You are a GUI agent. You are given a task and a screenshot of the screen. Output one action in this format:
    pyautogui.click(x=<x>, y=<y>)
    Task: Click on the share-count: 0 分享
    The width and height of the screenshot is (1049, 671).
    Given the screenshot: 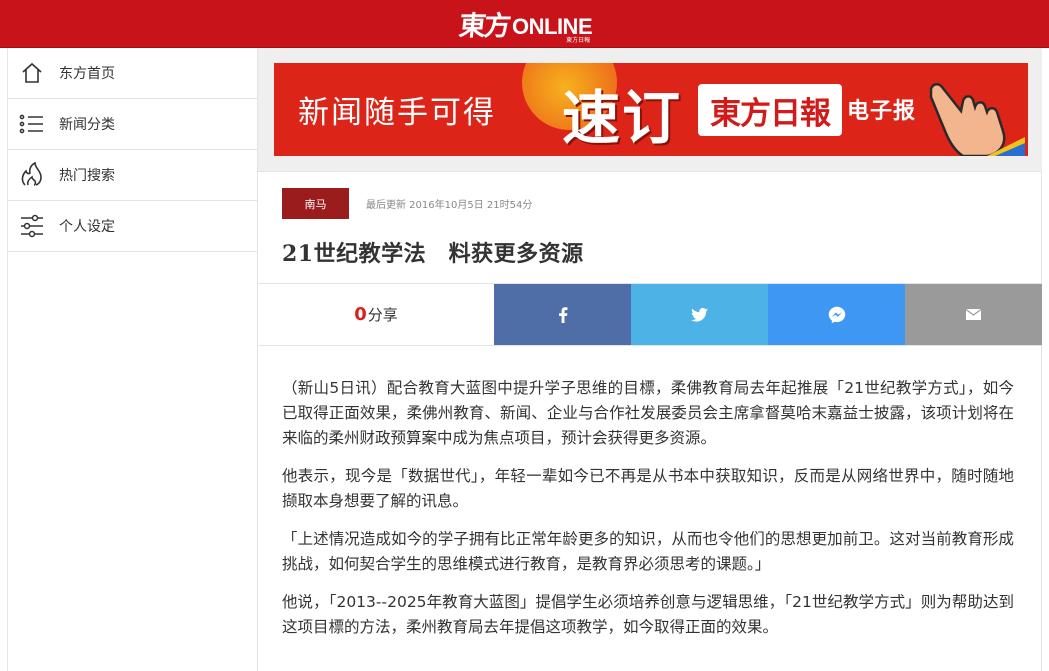 What is the action you would take?
    pyautogui.click(x=376, y=314)
    